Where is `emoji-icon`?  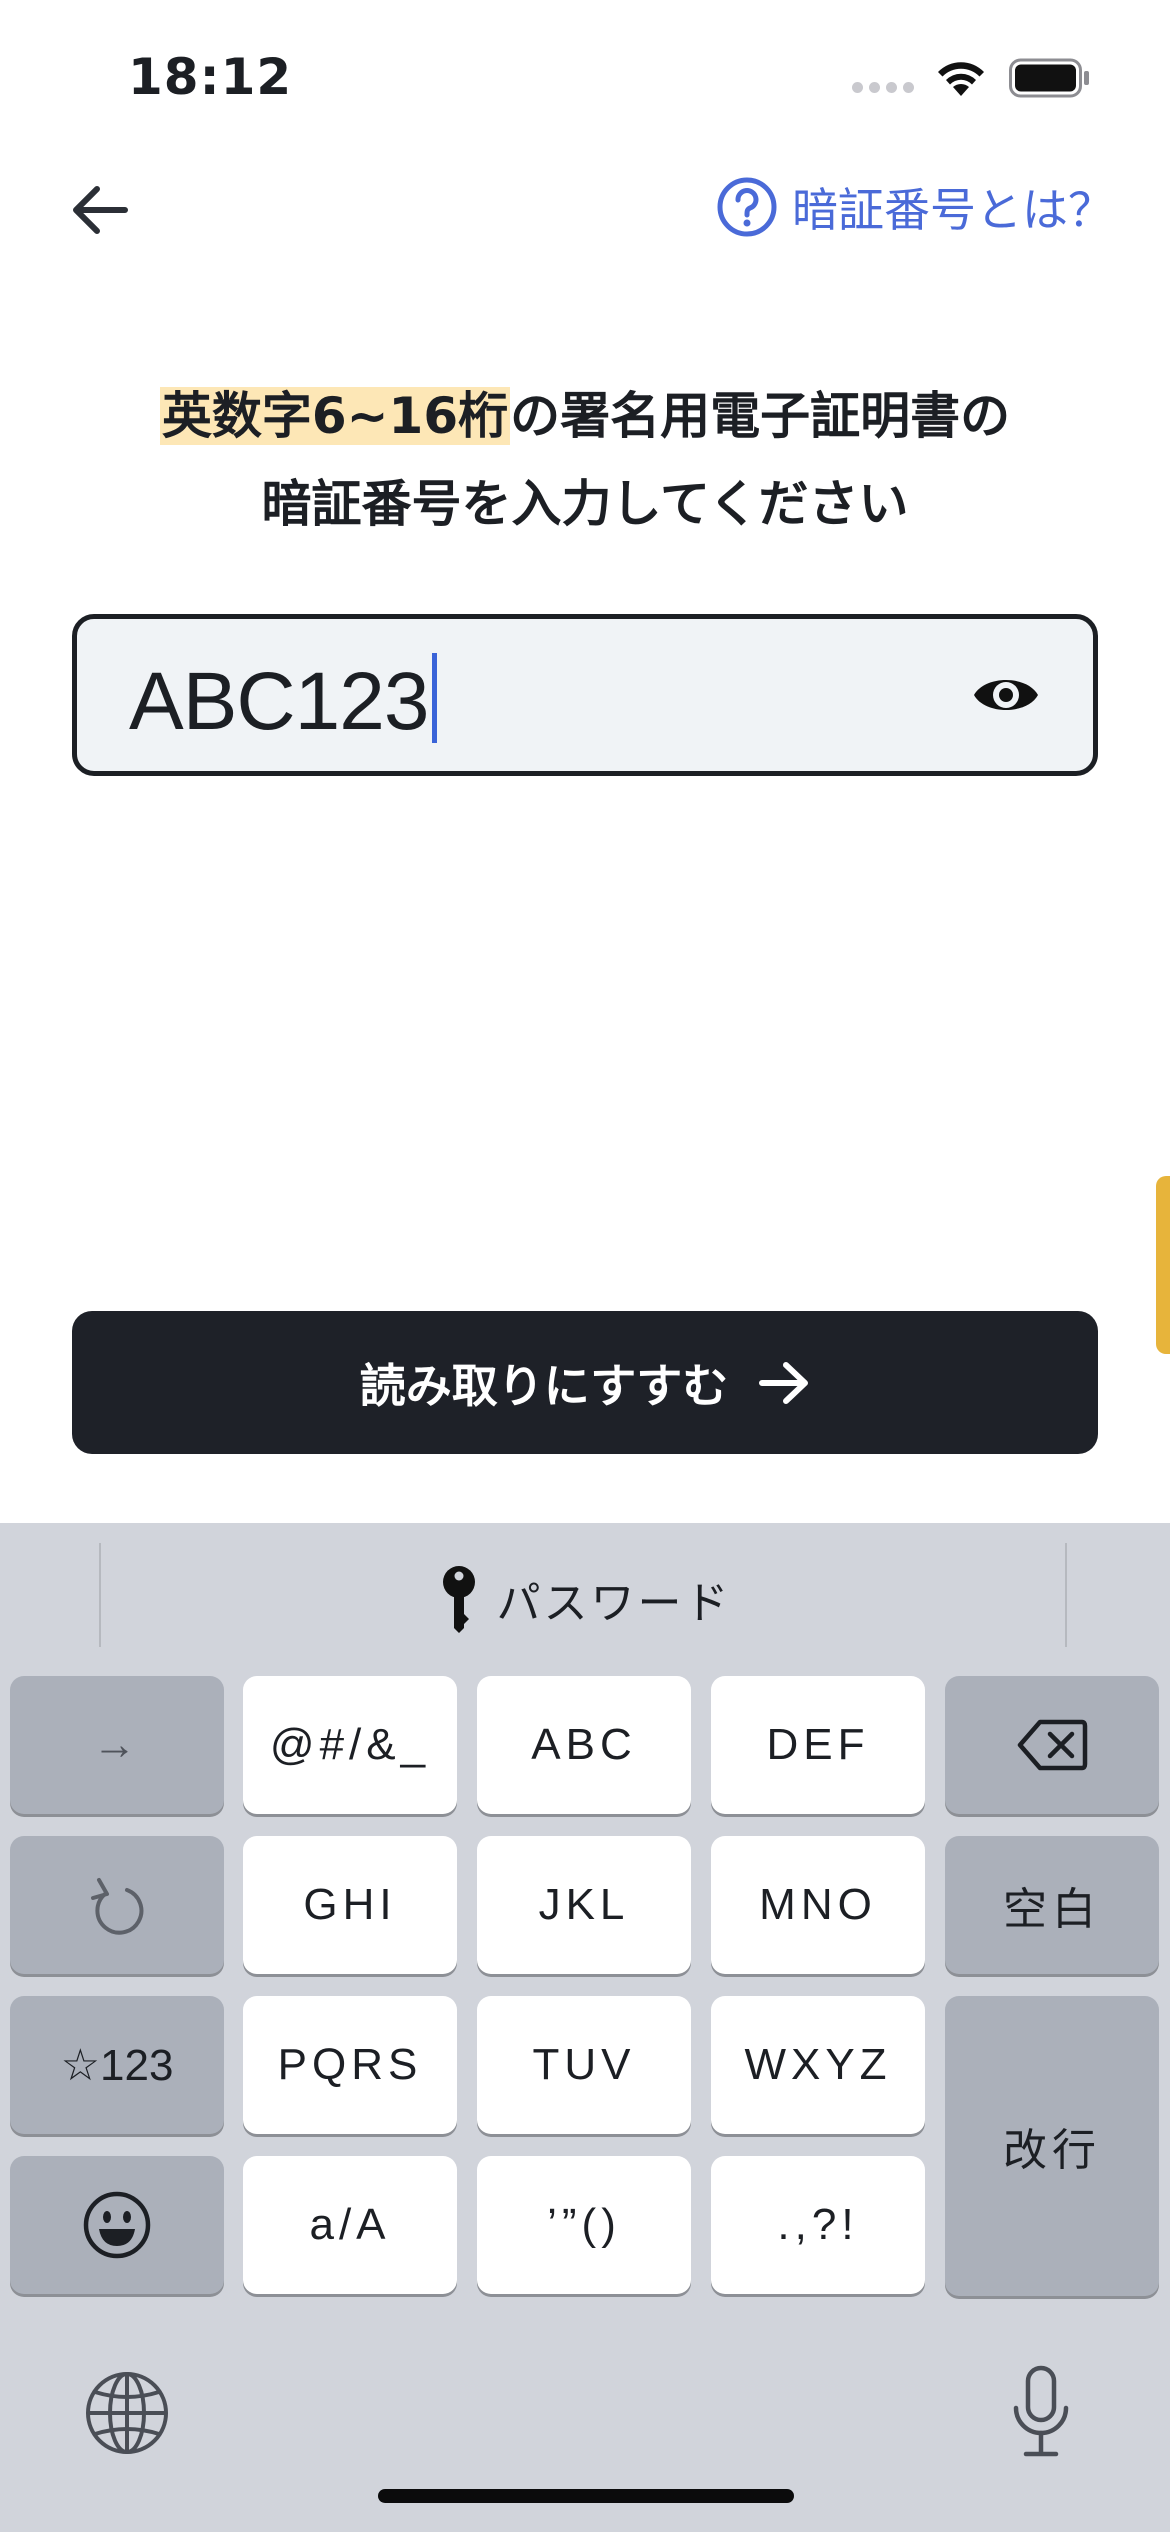 emoji-icon is located at coordinates (117, 2225).